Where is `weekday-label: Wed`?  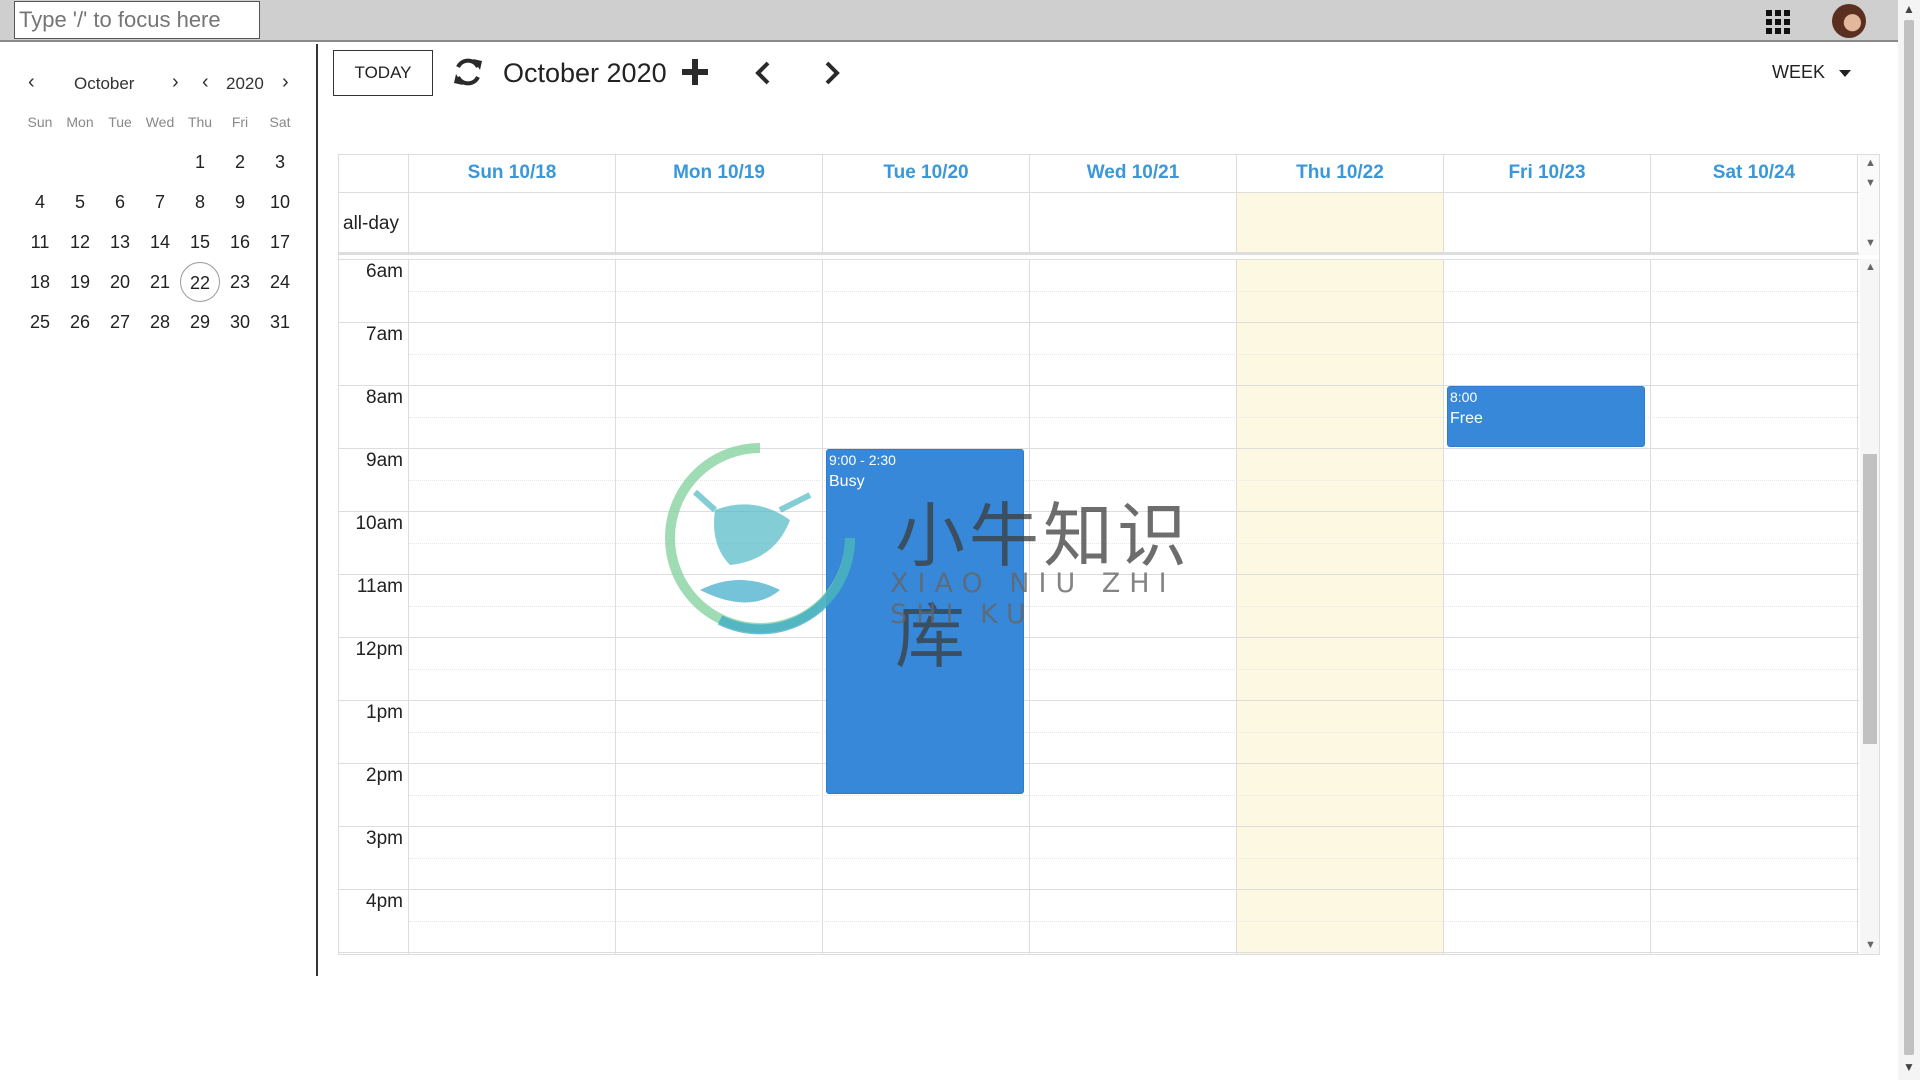
weekday-label: Wed is located at coordinates (160, 122).